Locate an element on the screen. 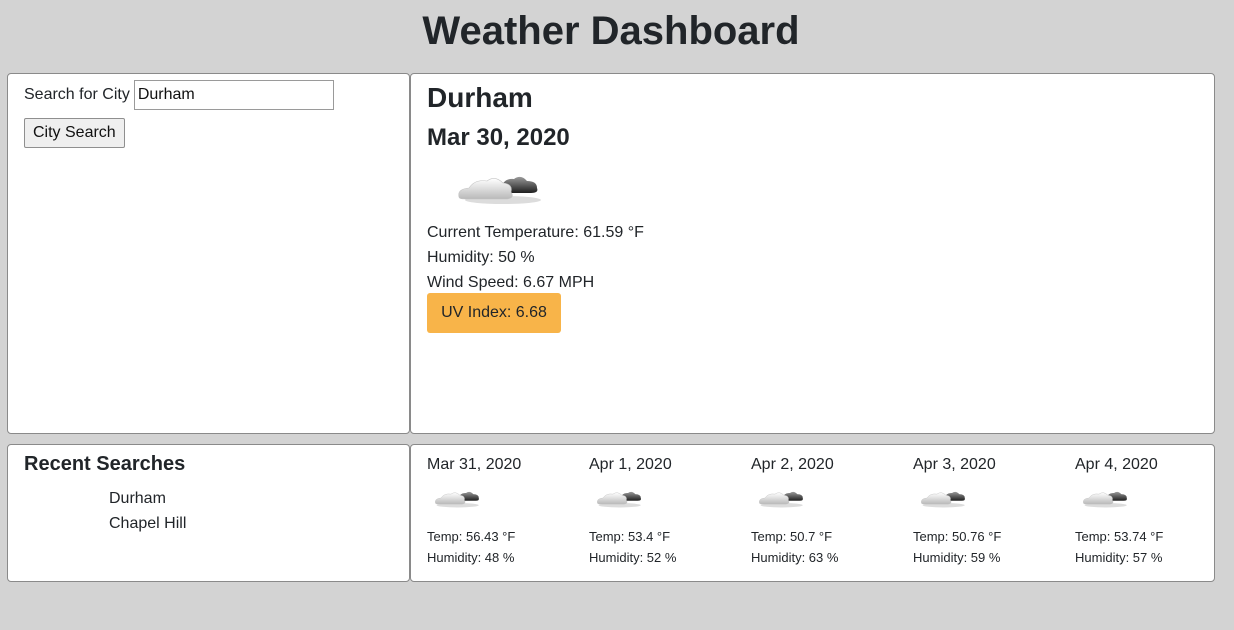 This screenshot has width=1234, height=630. forecast-temp: Temp: 50.7 °F is located at coordinates (792, 536).